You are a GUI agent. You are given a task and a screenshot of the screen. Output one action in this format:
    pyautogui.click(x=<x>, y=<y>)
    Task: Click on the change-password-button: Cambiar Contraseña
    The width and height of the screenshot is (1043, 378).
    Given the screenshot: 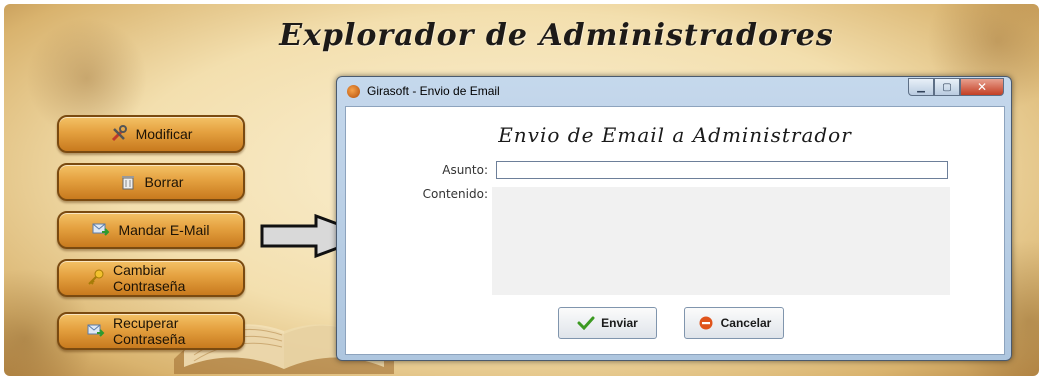 What is the action you would take?
    pyautogui.click(x=151, y=278)
    